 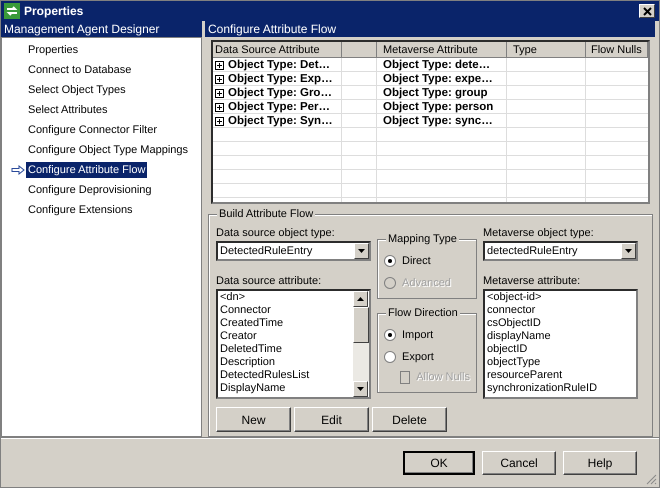 I want to click on arrows-icon, so click(x=12, y=11).